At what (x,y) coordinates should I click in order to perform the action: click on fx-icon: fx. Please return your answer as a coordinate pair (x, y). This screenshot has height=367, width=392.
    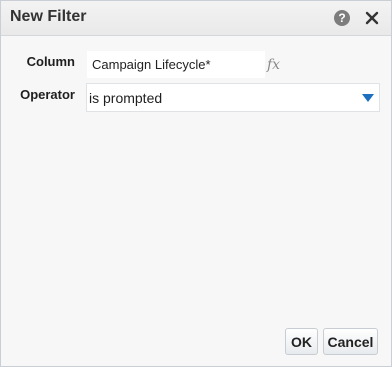
    Looking at the image, I should click on (273, 65).